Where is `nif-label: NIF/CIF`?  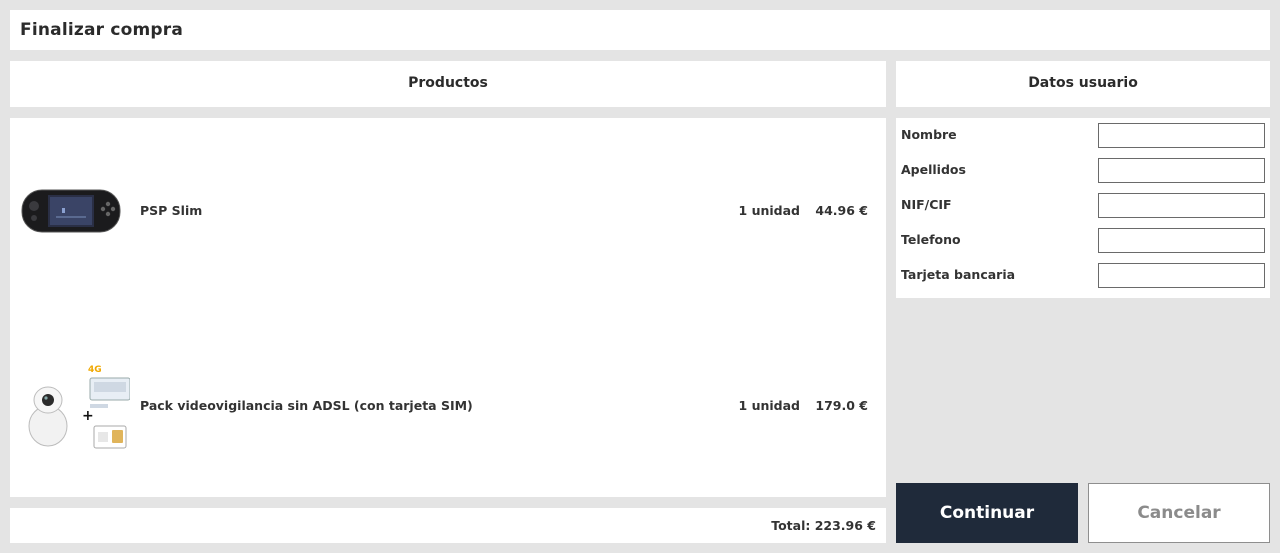 nif-label: NIF/CIF is located at coordinates (926, 204).